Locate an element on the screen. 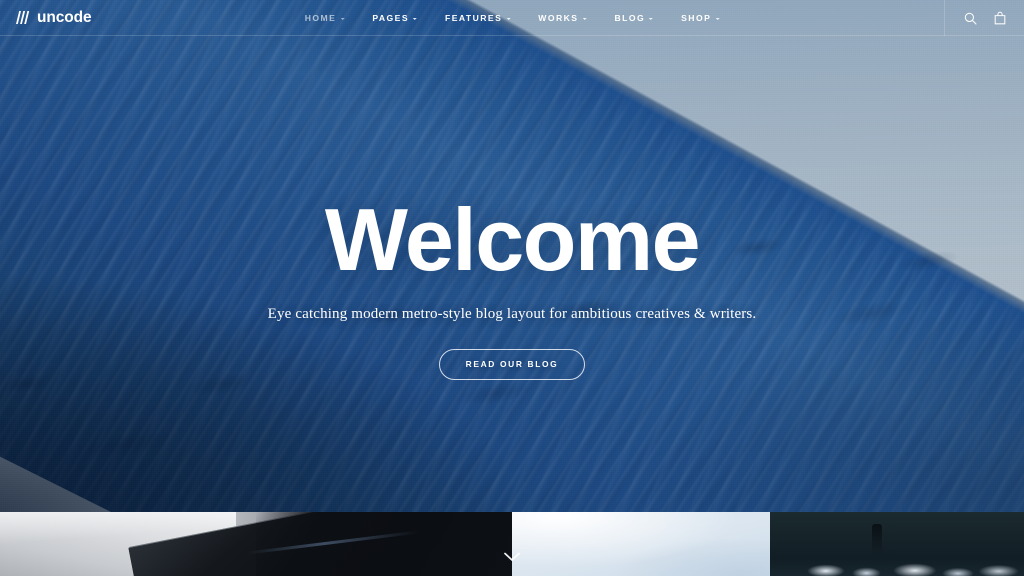 Image resolution: width=1024 pixels, height=576 pixels. tile-lights is located at coordinates (897, 567).